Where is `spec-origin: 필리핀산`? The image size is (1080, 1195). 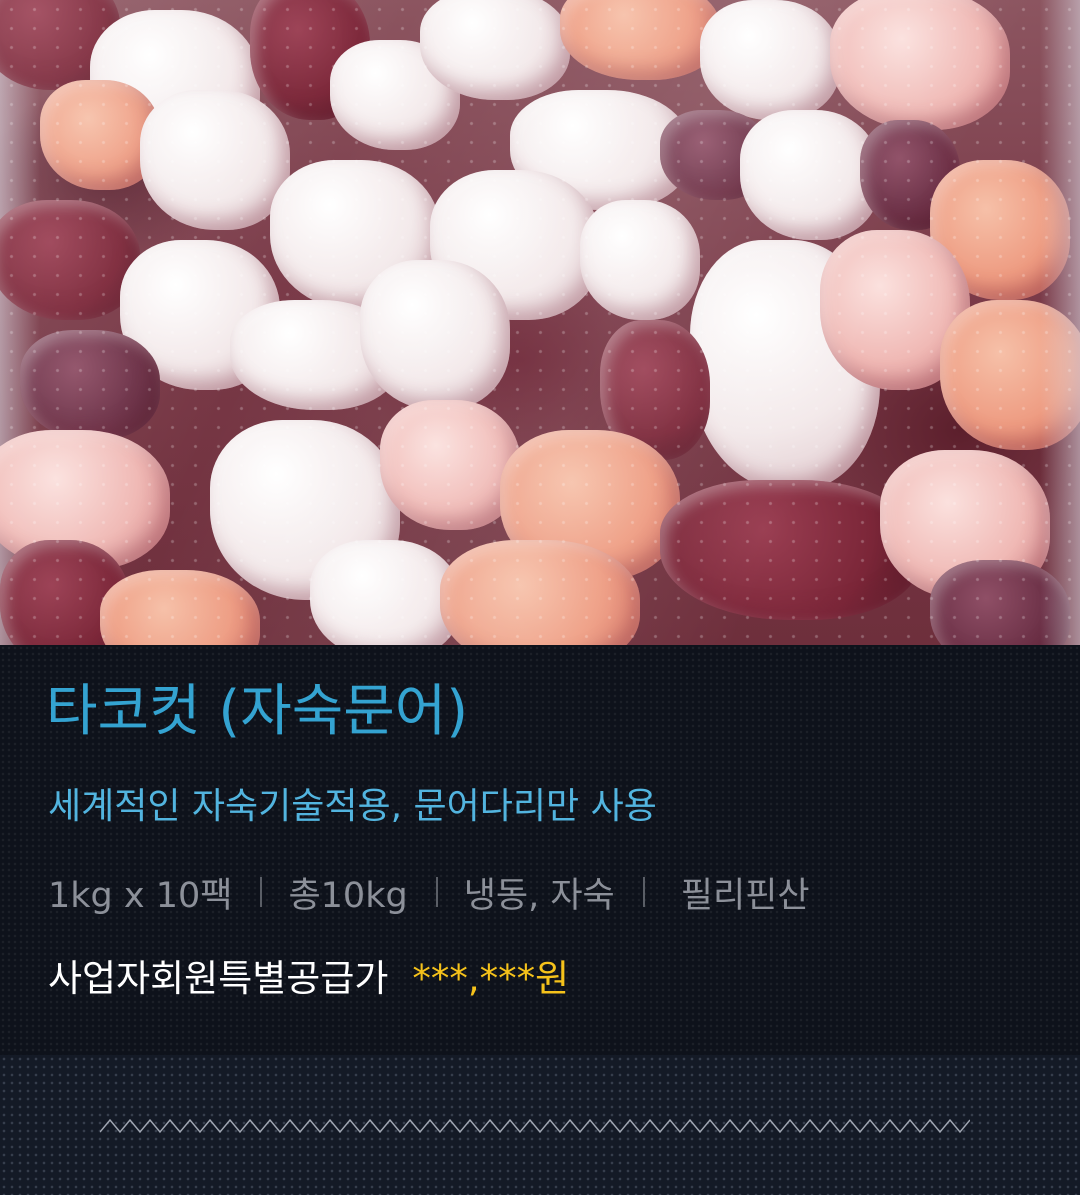 spec-origin: 필리핀산 is located at coordinates (745, 895).